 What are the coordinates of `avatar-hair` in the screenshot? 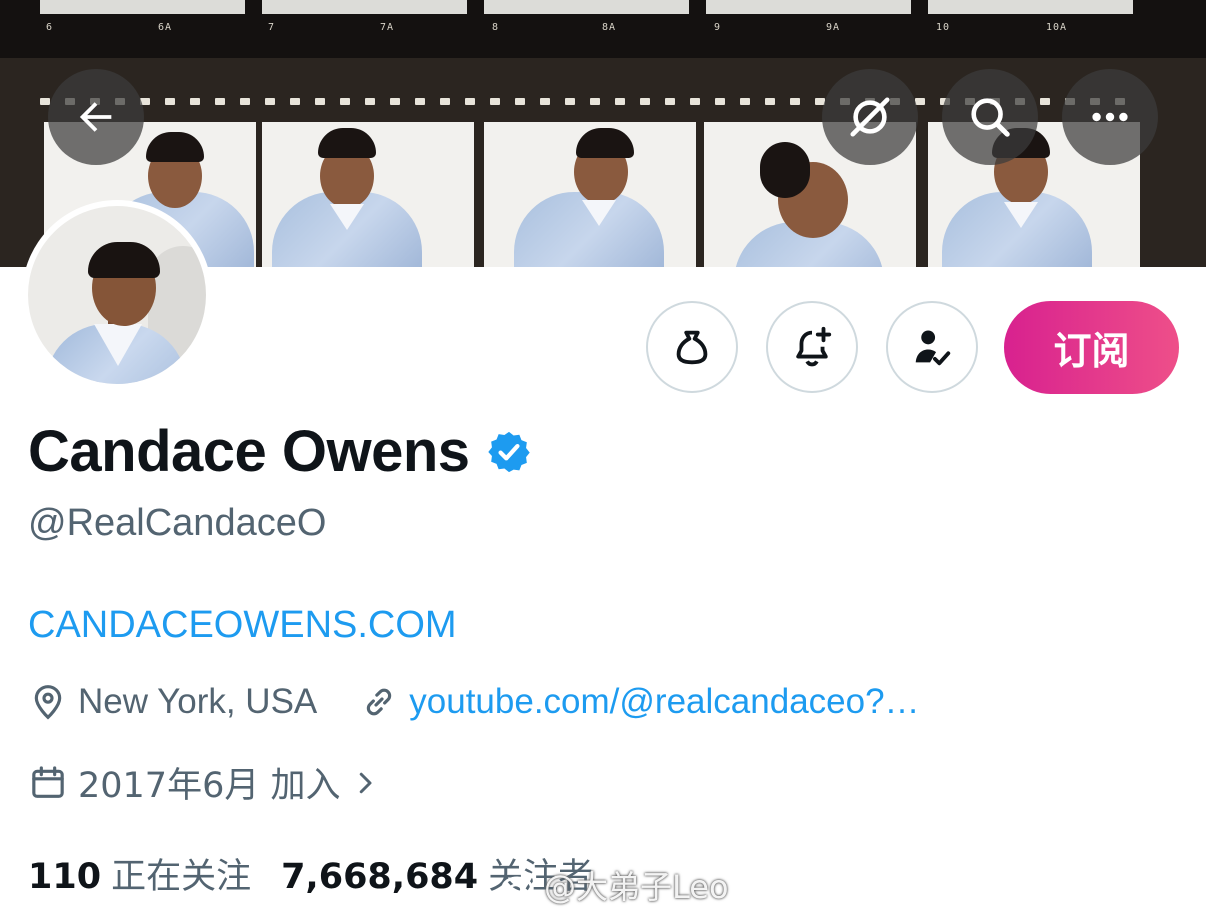 It's located at (124, 260).